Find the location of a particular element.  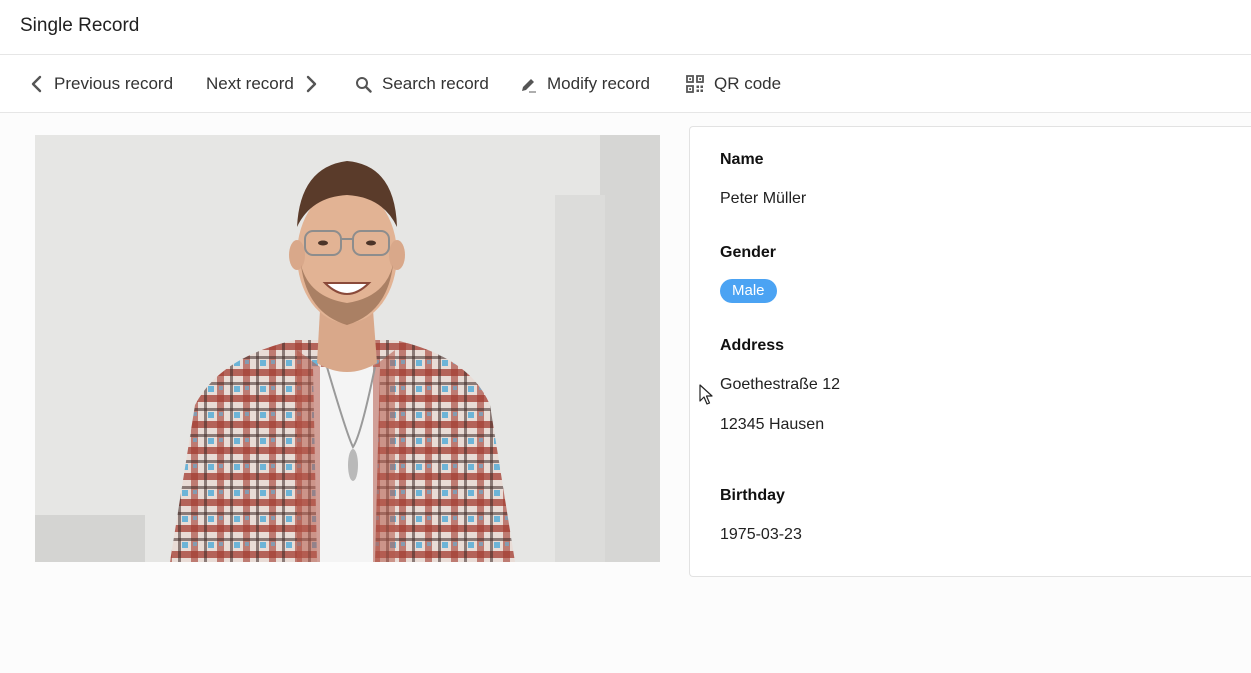

address-line-2: 12345 Hausen is located at coordinates (772, 424).